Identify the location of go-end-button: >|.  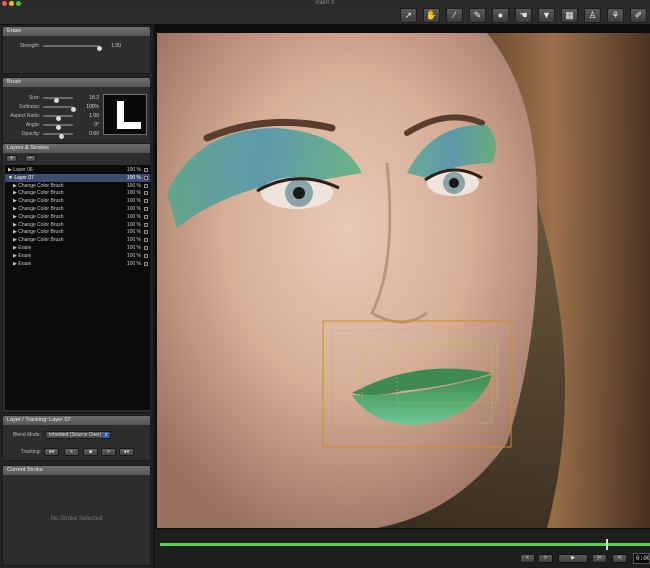
(619, 558).